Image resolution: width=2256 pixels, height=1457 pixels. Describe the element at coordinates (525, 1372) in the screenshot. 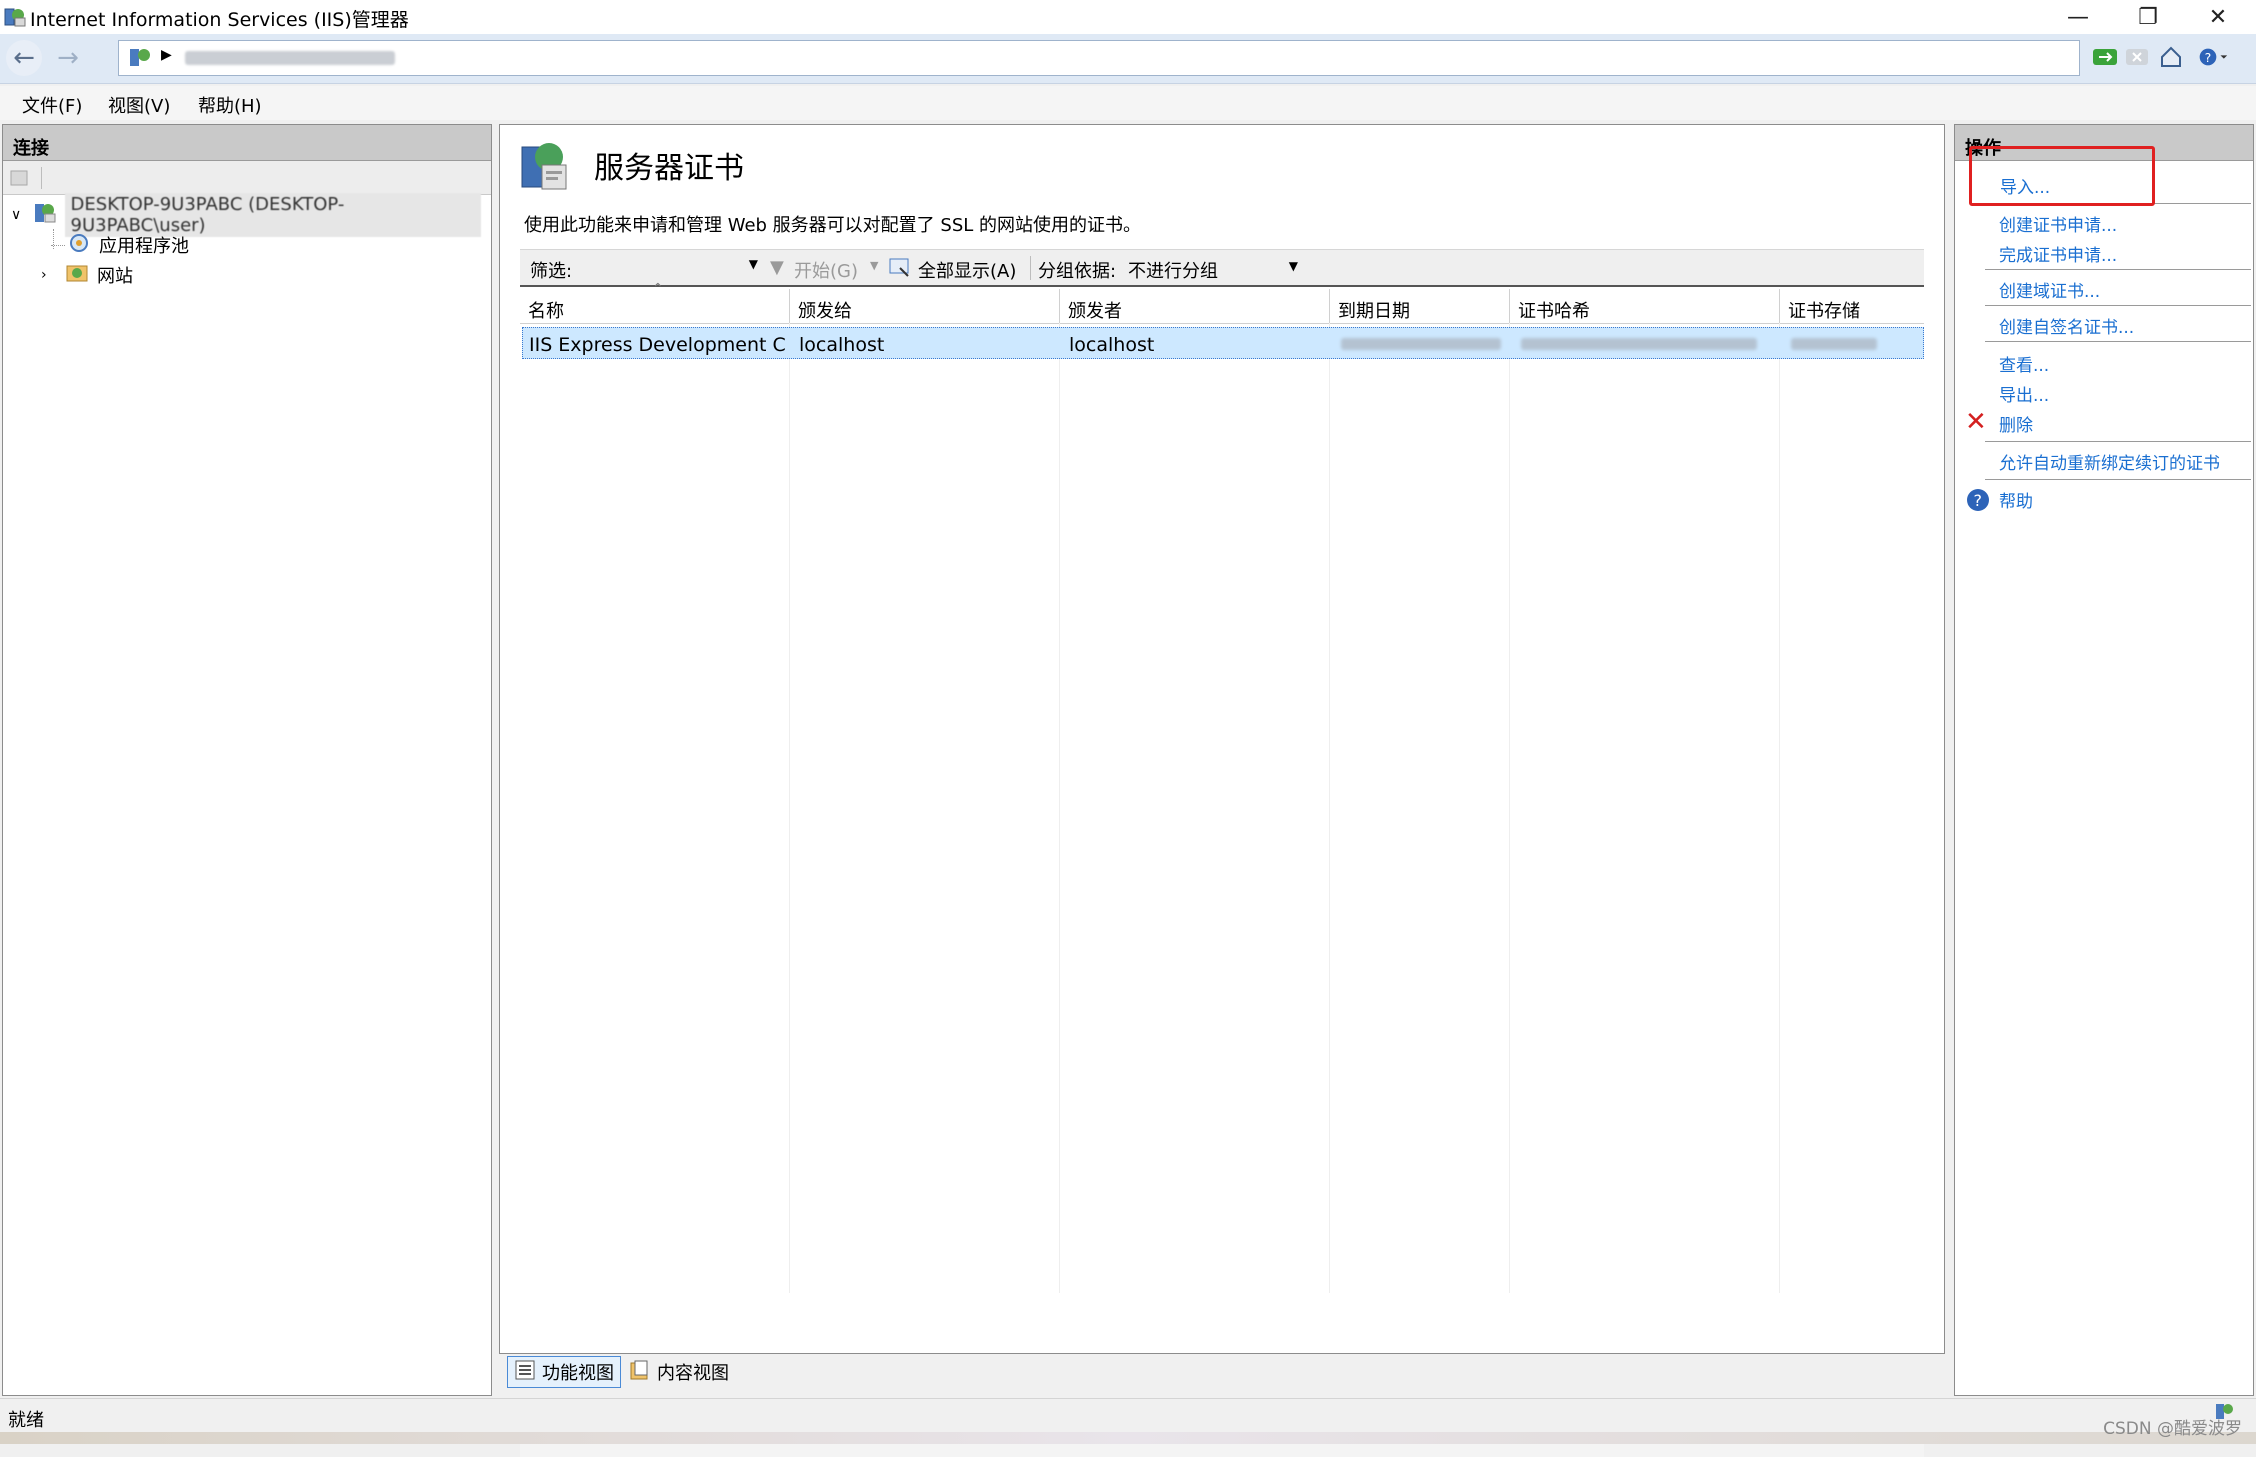

I see `features-view-icon` at that location.